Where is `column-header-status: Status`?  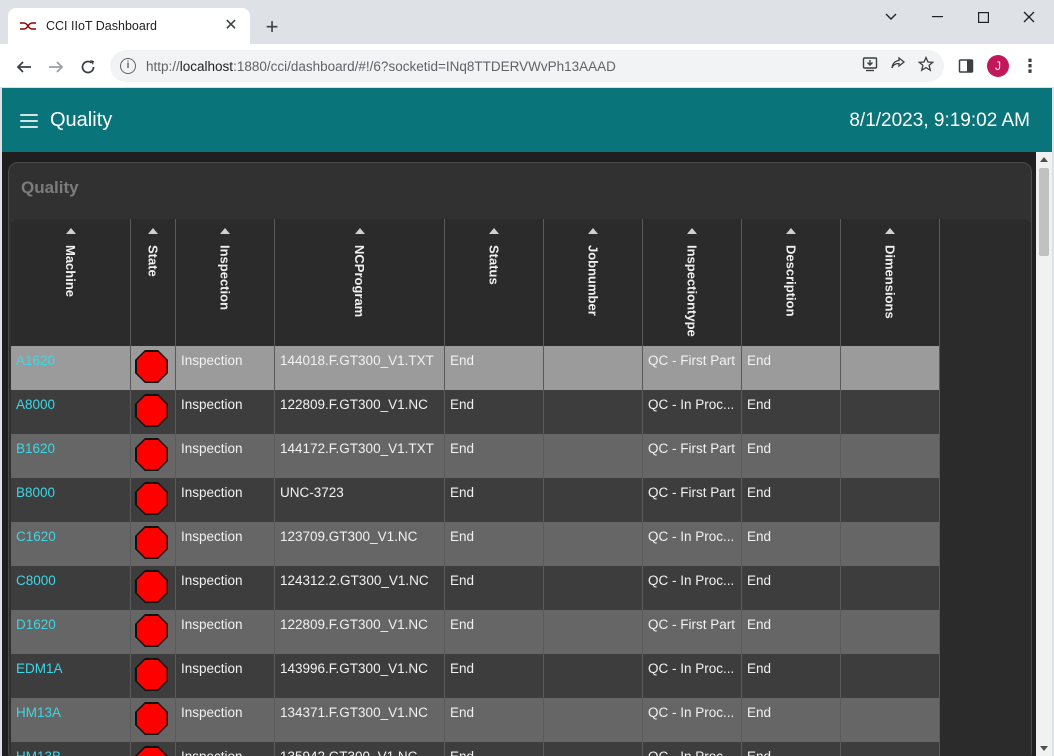 column-header-status: Status is located at coordinates (494, 282).